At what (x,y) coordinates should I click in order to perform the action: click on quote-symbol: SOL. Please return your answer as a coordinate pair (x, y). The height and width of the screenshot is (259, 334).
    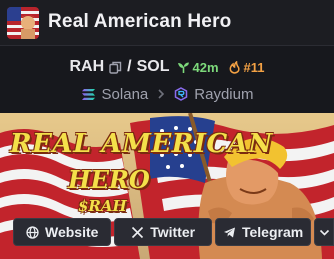
    Looking at the image, I should click on (153, 66).